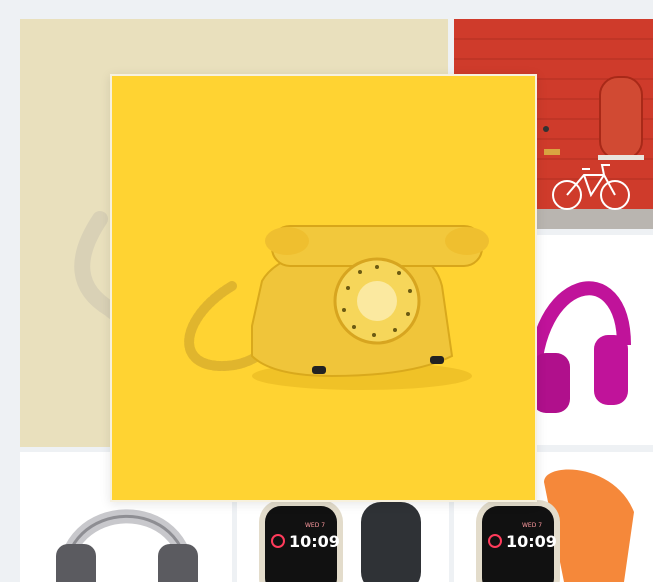 The height and width of the screenshot is (582, 653). What do you see at coordinates (336, 307) in the screenshot?
I see `telephone-image` at bounding box center [336, 307].